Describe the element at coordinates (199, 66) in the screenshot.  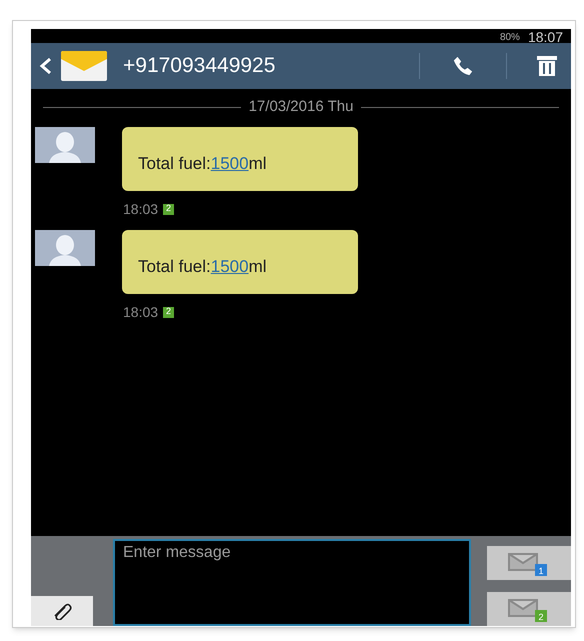
I see `contact-number: +917093449925` at that location.